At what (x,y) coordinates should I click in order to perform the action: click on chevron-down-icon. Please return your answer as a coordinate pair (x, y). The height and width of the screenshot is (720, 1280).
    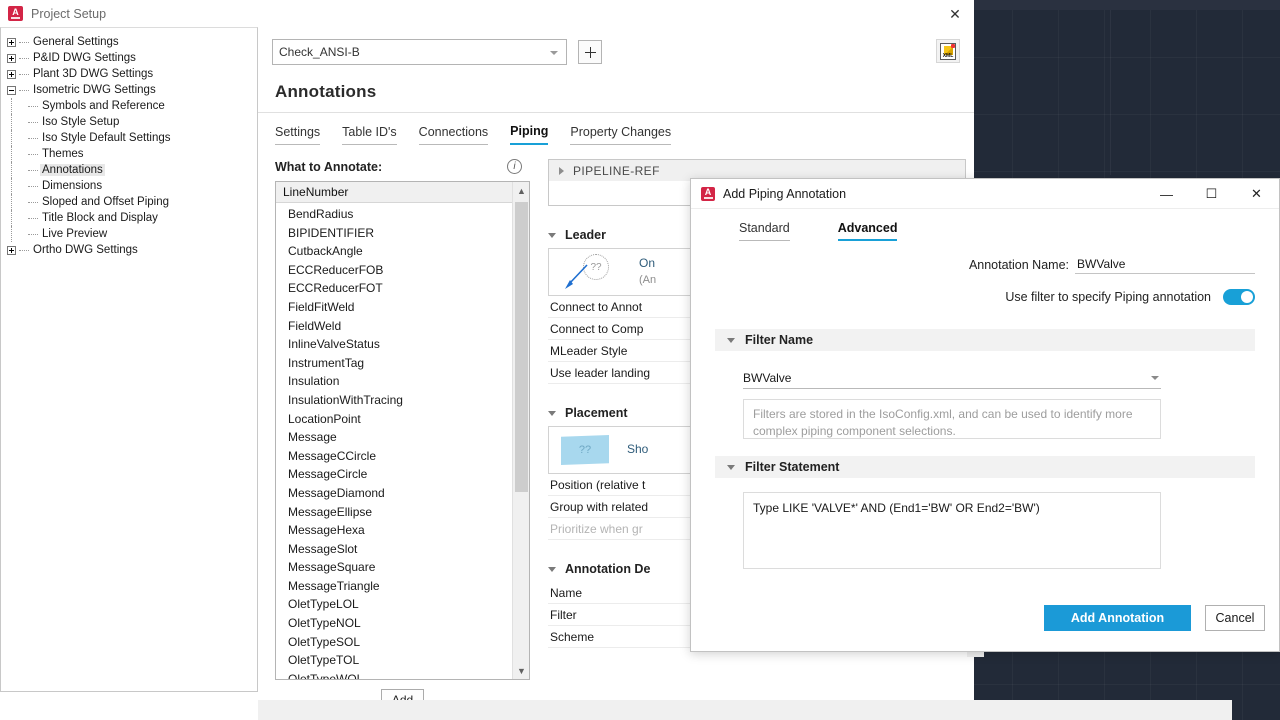
    Looking at the image, I should click on (552, 569).